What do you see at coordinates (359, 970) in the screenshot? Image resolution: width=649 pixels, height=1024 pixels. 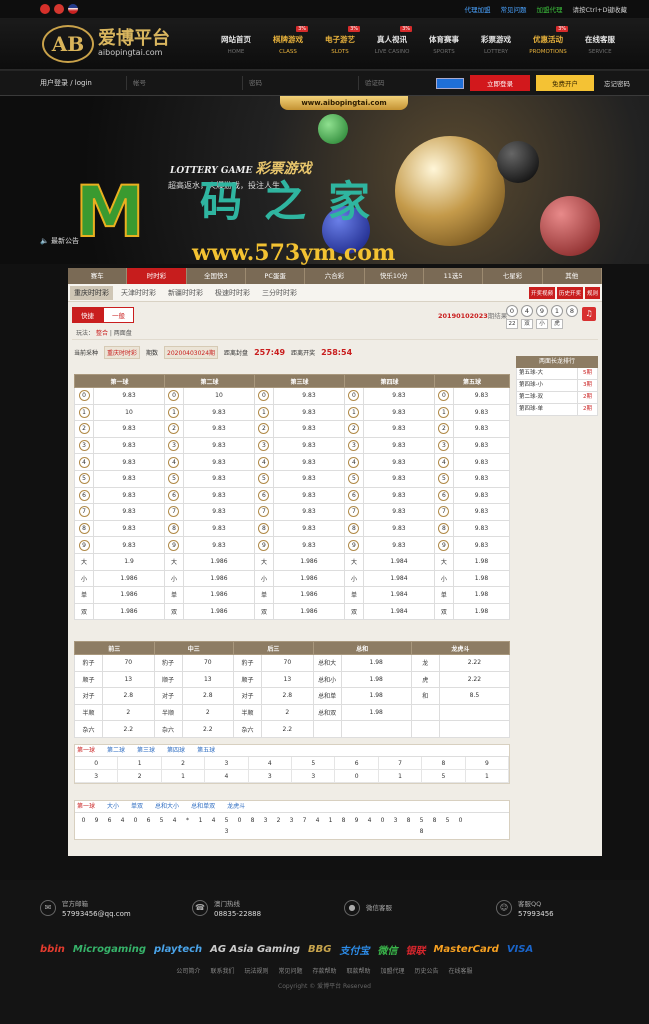 I see `footer-link: 取款帮助` at bounding box center [359, 970].